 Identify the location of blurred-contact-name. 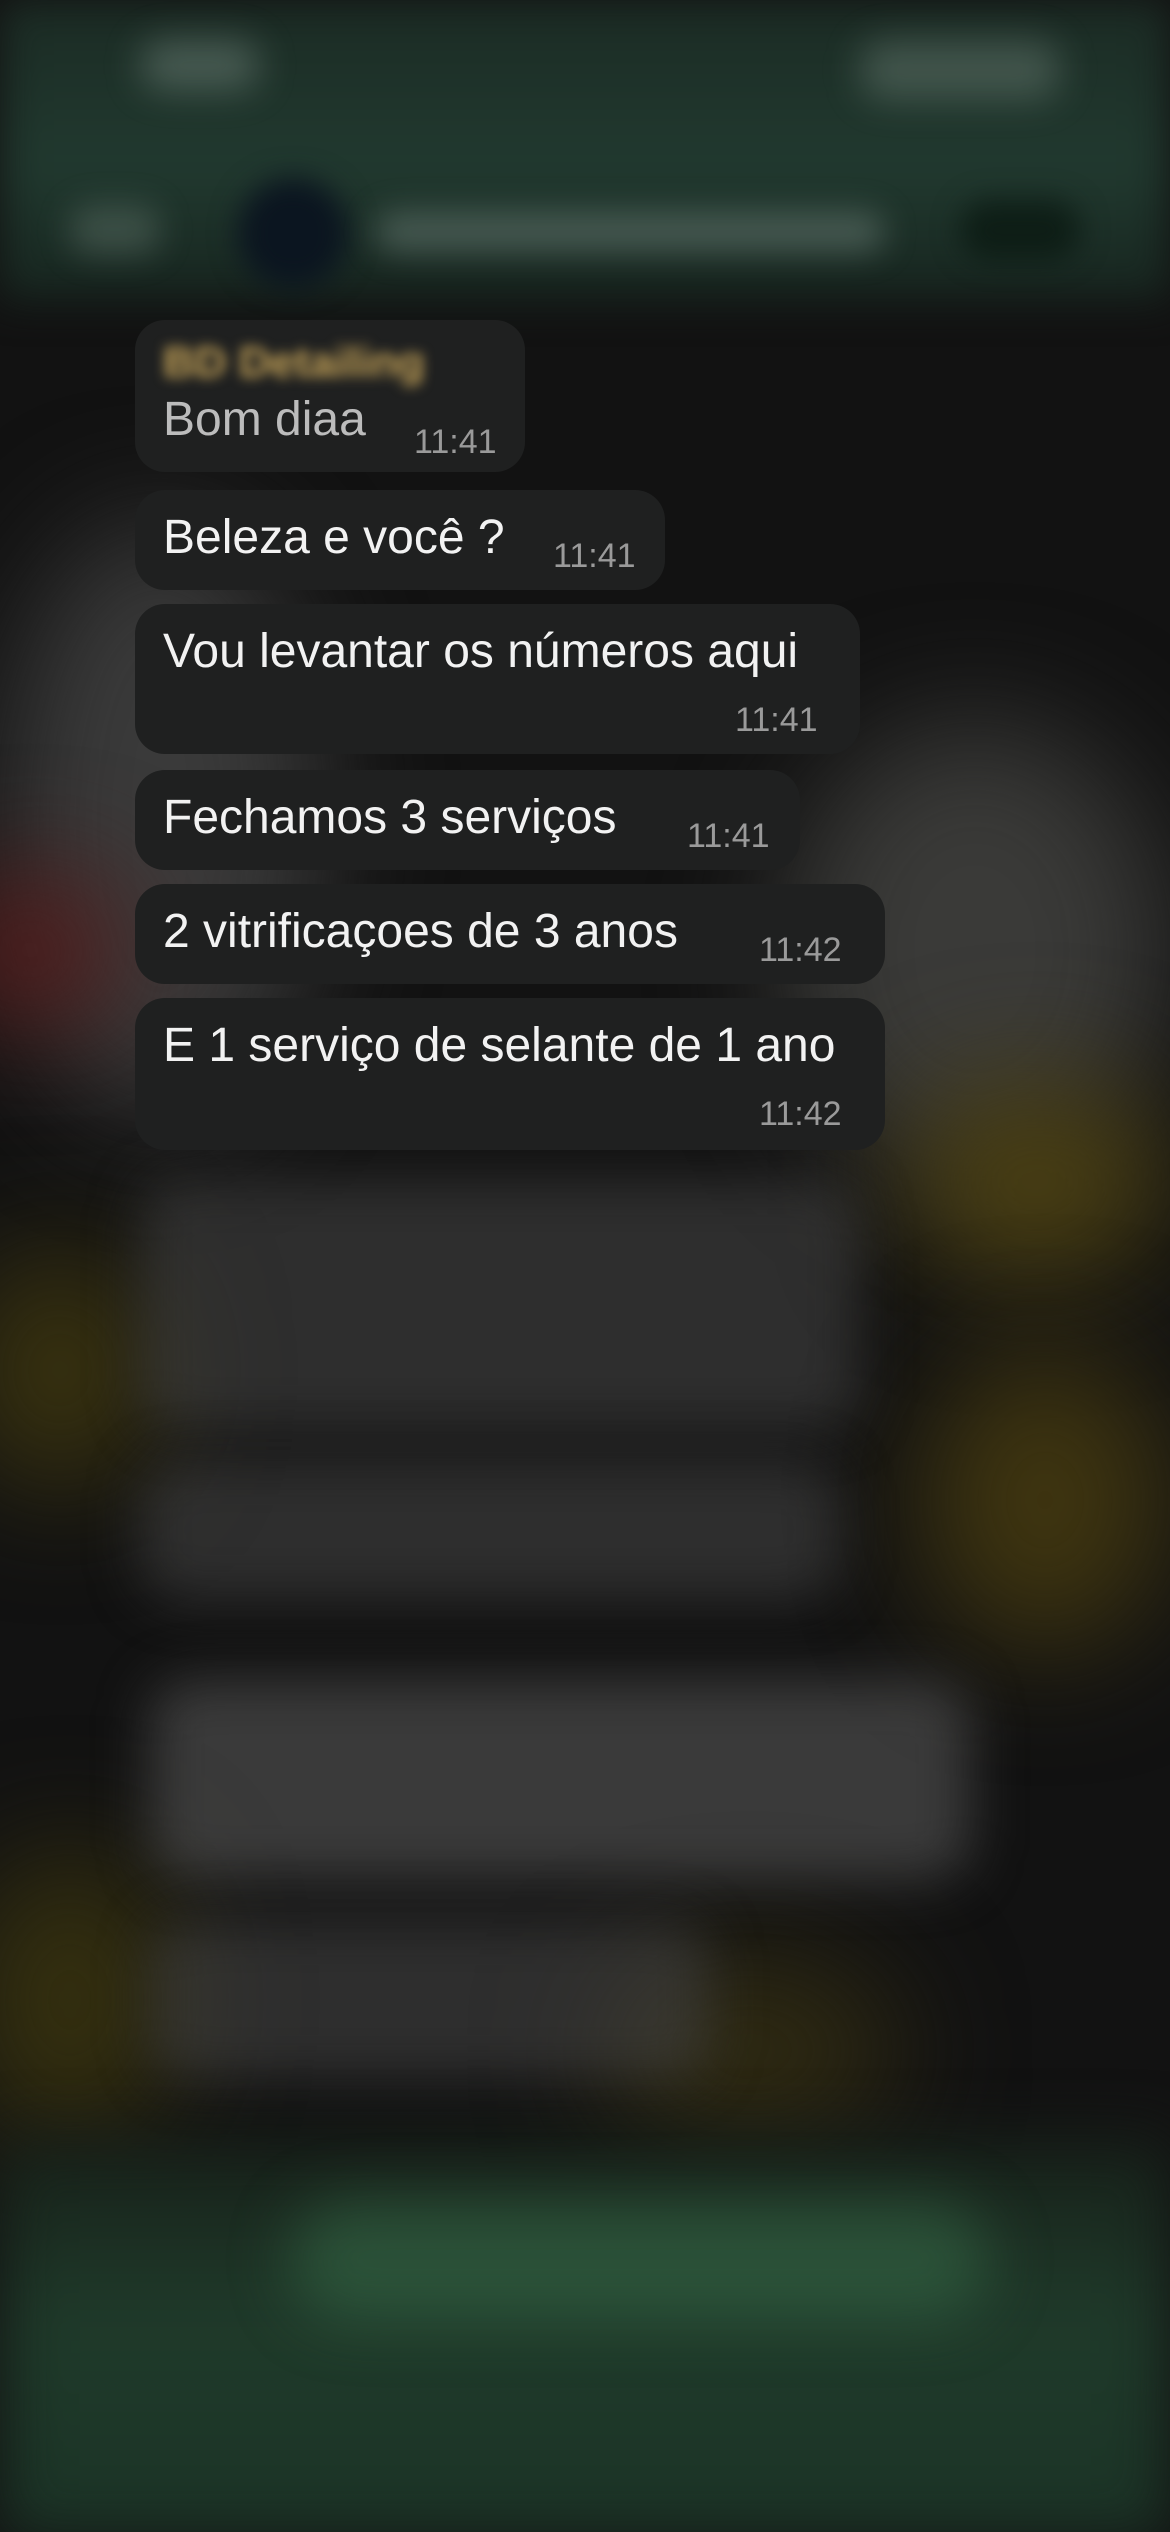
(630, 232).